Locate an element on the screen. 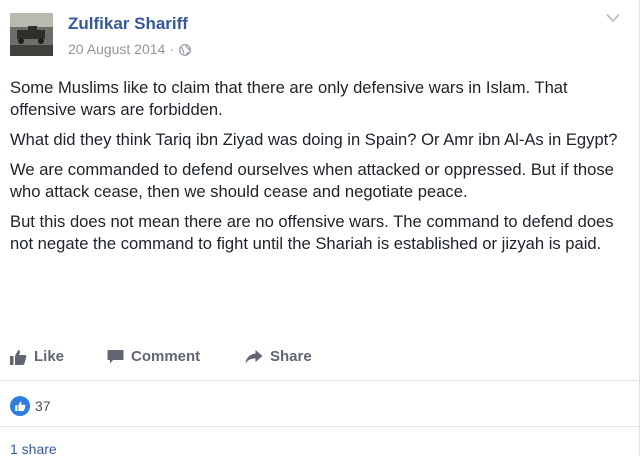 This screenshot has width=640, height=456. like-button: Like is located at coordinates (37, 356).